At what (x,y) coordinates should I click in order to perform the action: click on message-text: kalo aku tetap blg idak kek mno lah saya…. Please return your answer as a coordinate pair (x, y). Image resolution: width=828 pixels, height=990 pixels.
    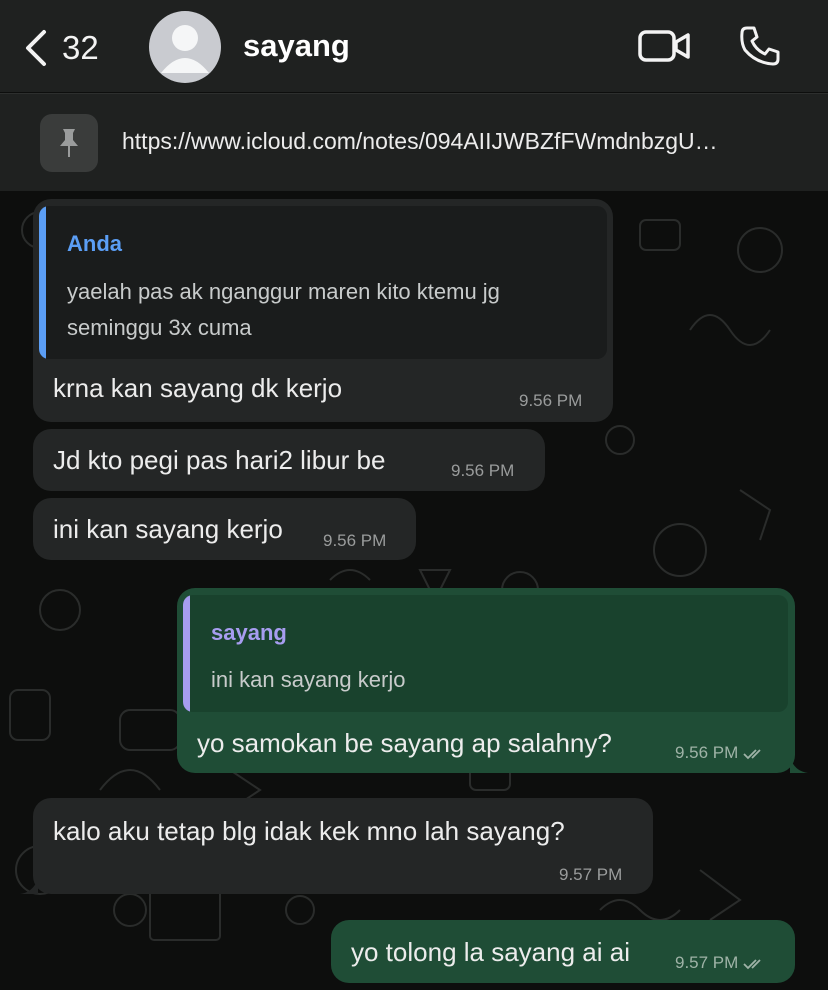
    Looking at the image, I should click on (309, 831).